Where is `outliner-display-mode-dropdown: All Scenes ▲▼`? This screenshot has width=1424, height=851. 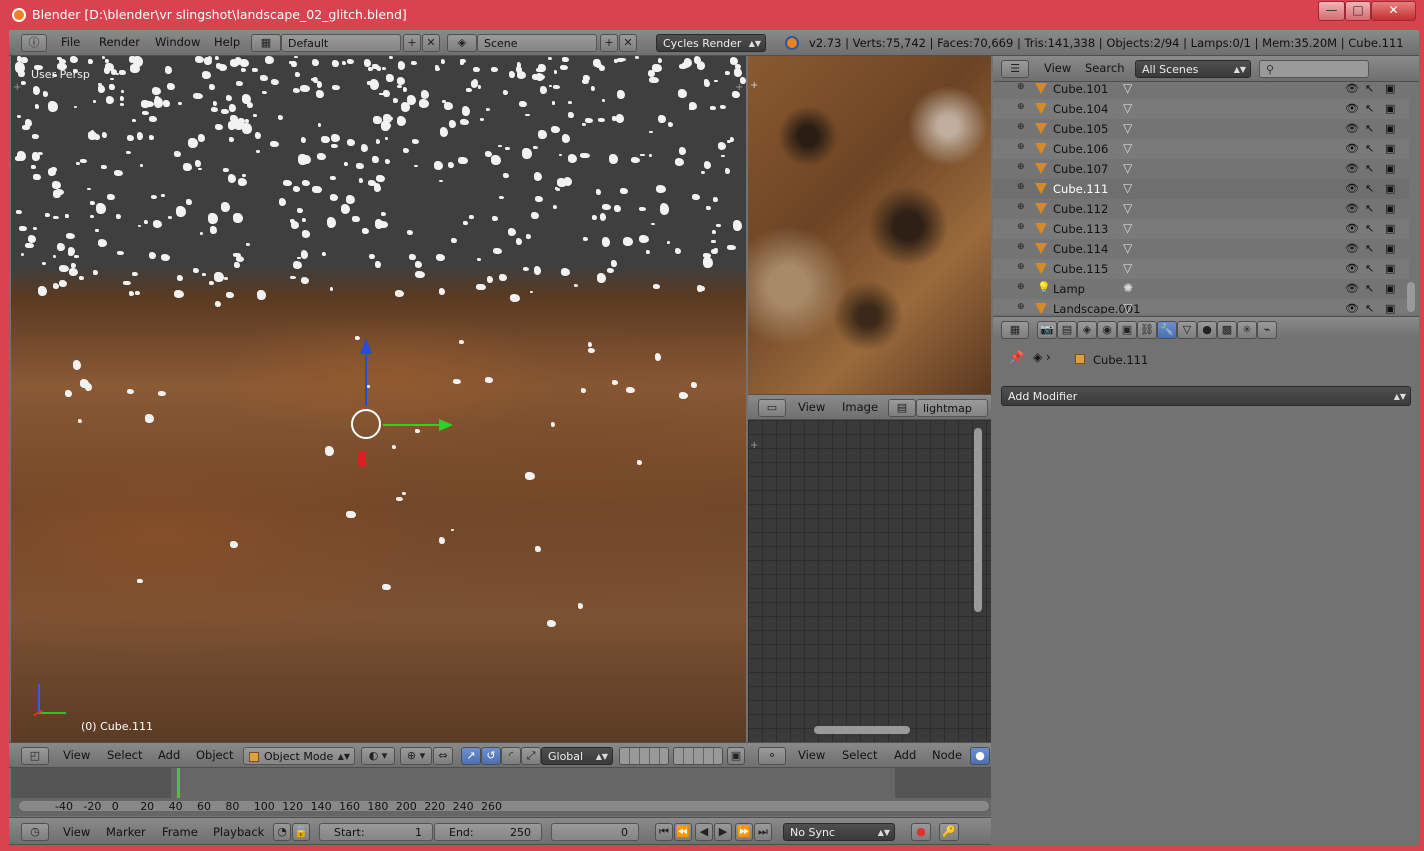 outliner-display-mode-dropdown: All Scenes ▲▼ is located at coordinates (1193, 69).